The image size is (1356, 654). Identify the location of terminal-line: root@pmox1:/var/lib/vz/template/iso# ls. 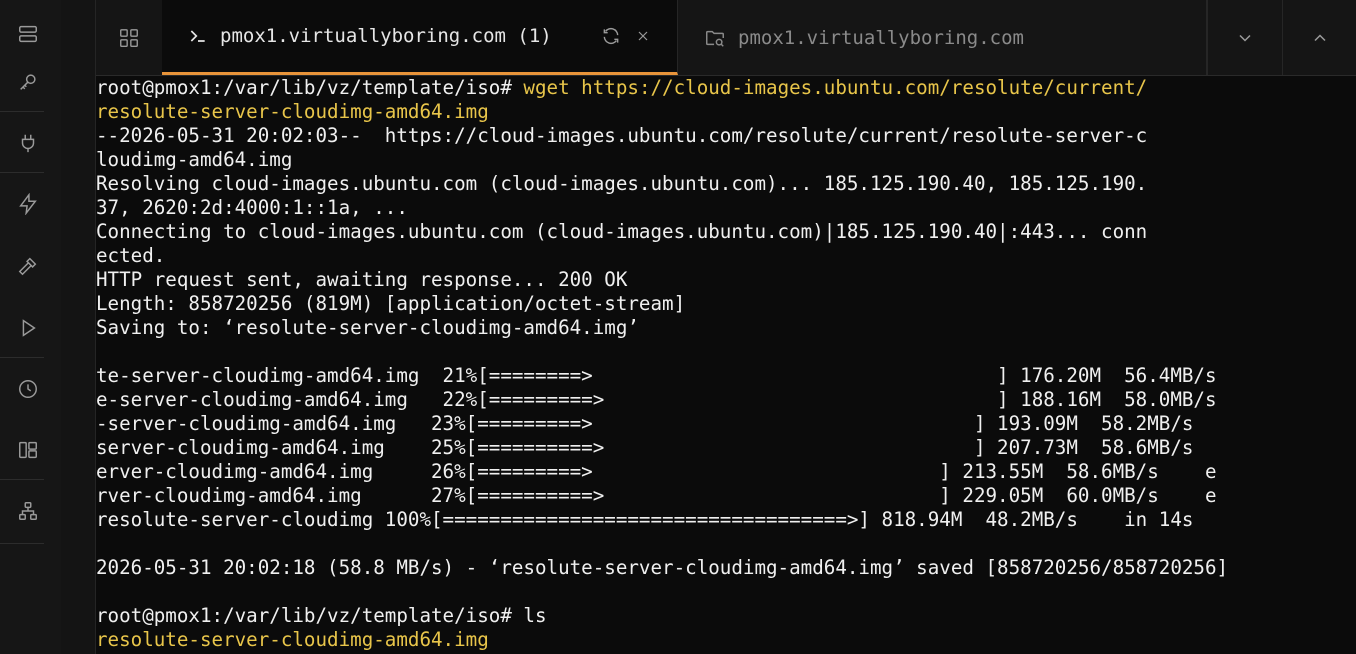
(321, 616).